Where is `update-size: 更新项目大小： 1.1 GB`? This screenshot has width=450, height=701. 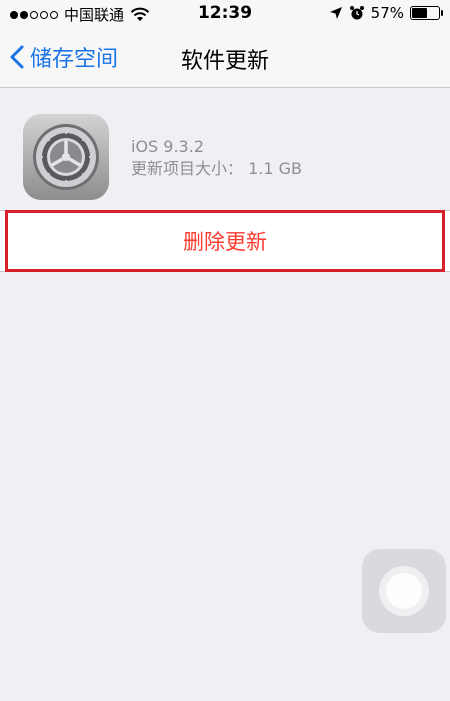
update-size: 更新项目大小： 1.1 GB is located at coordinates (216, 169).